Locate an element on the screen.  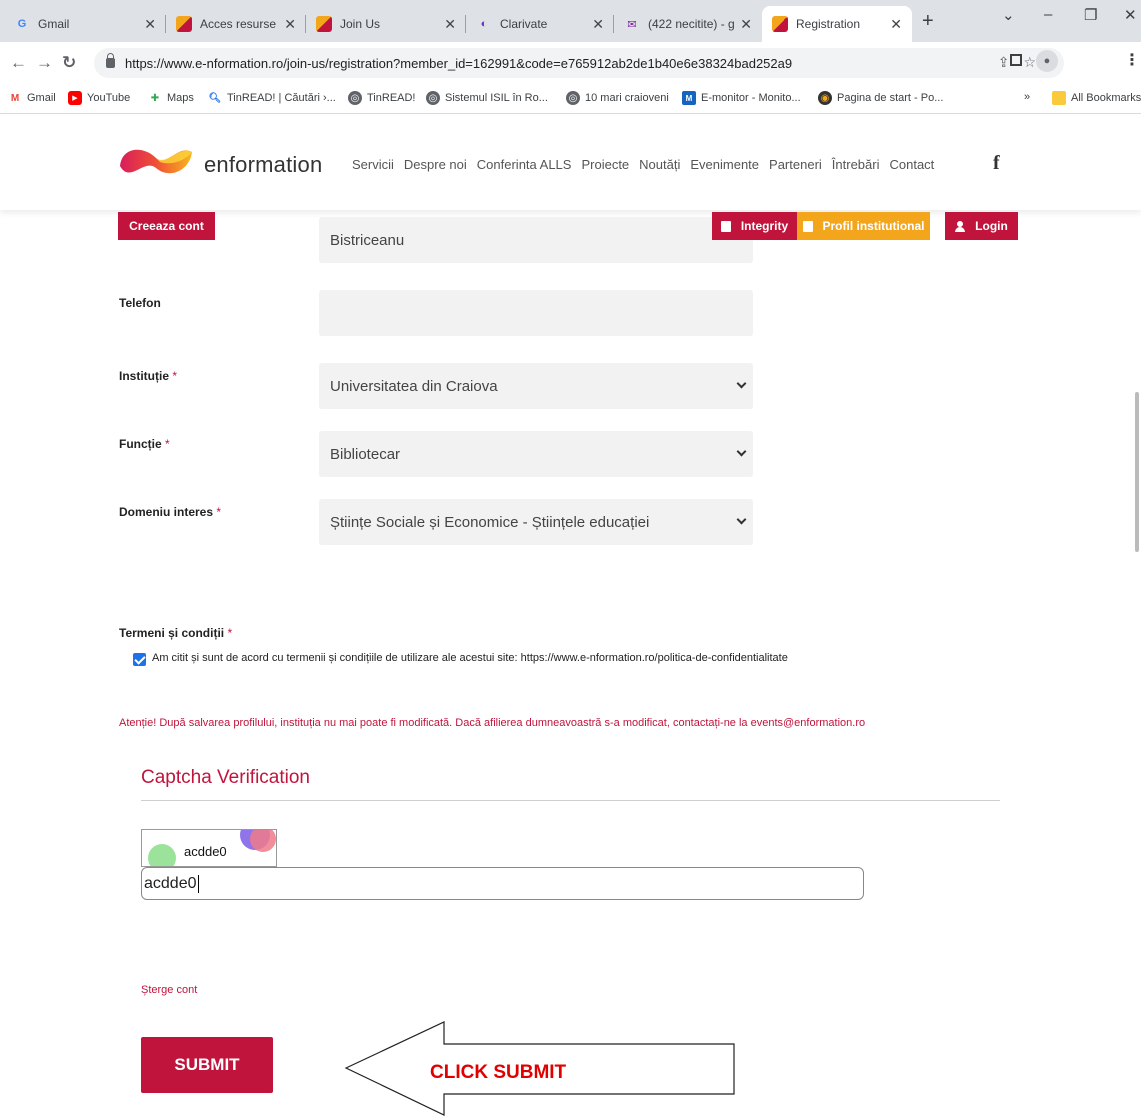
domain-label: Domeniu interes * is located at coordinates (170, 512).